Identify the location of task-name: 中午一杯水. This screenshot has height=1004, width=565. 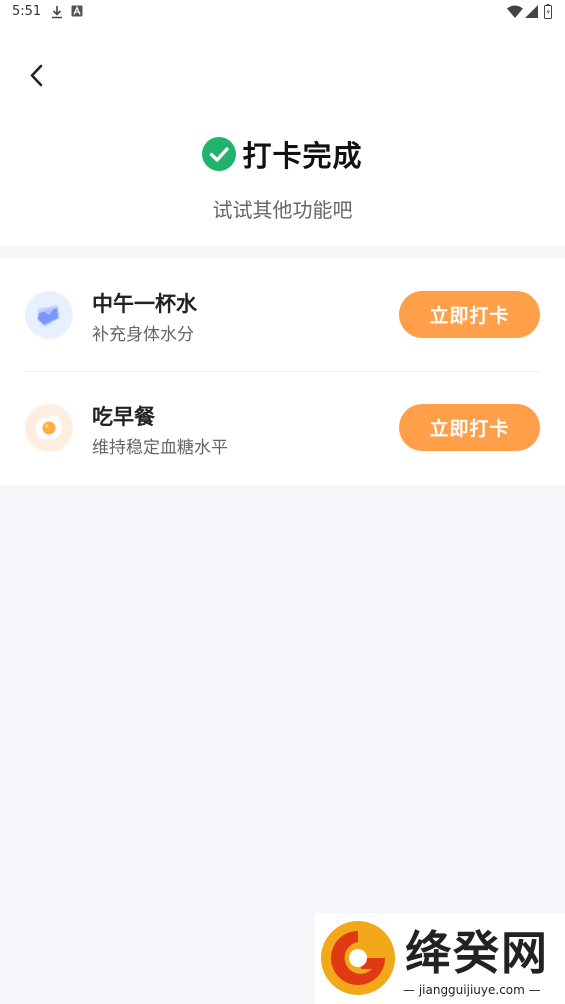
(144, 304).